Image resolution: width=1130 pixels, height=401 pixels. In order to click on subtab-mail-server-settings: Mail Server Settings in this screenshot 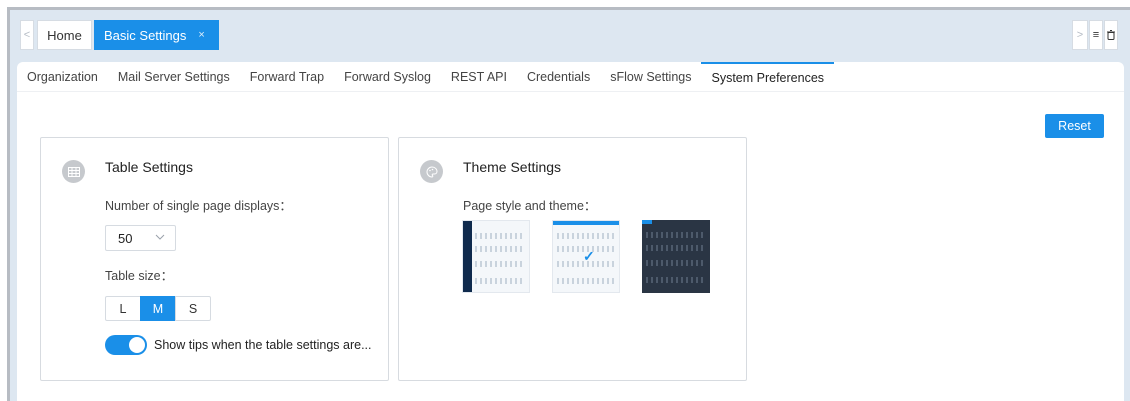, I will do `click(174, 77)`.